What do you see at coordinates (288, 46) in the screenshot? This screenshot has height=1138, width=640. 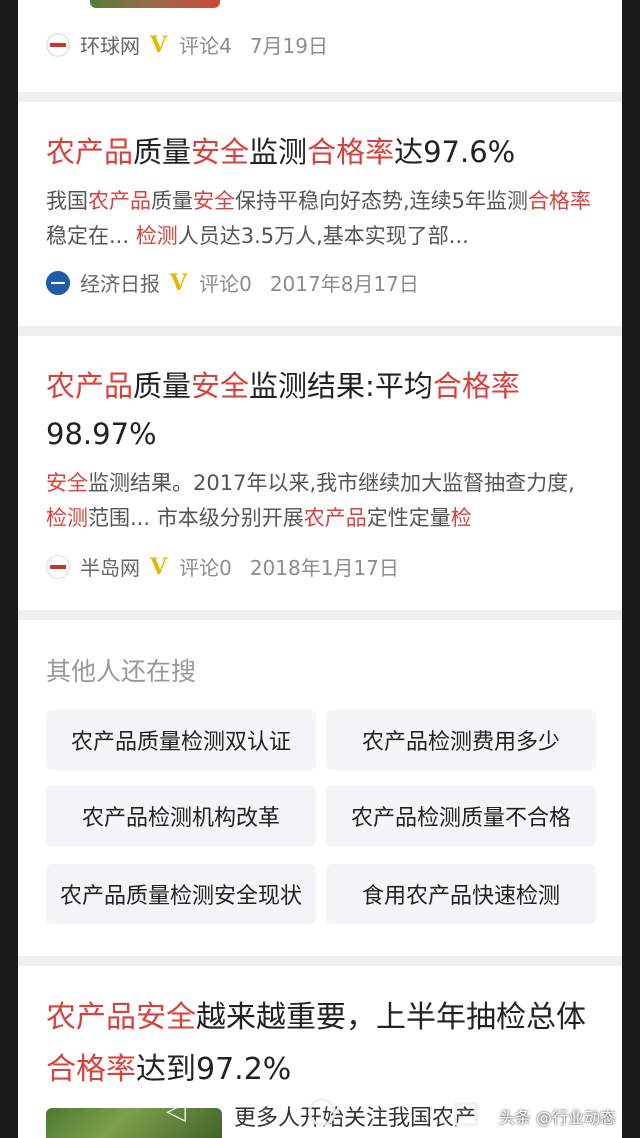 I see `publish-date: 7月19日` at bounding box center [288, 46].